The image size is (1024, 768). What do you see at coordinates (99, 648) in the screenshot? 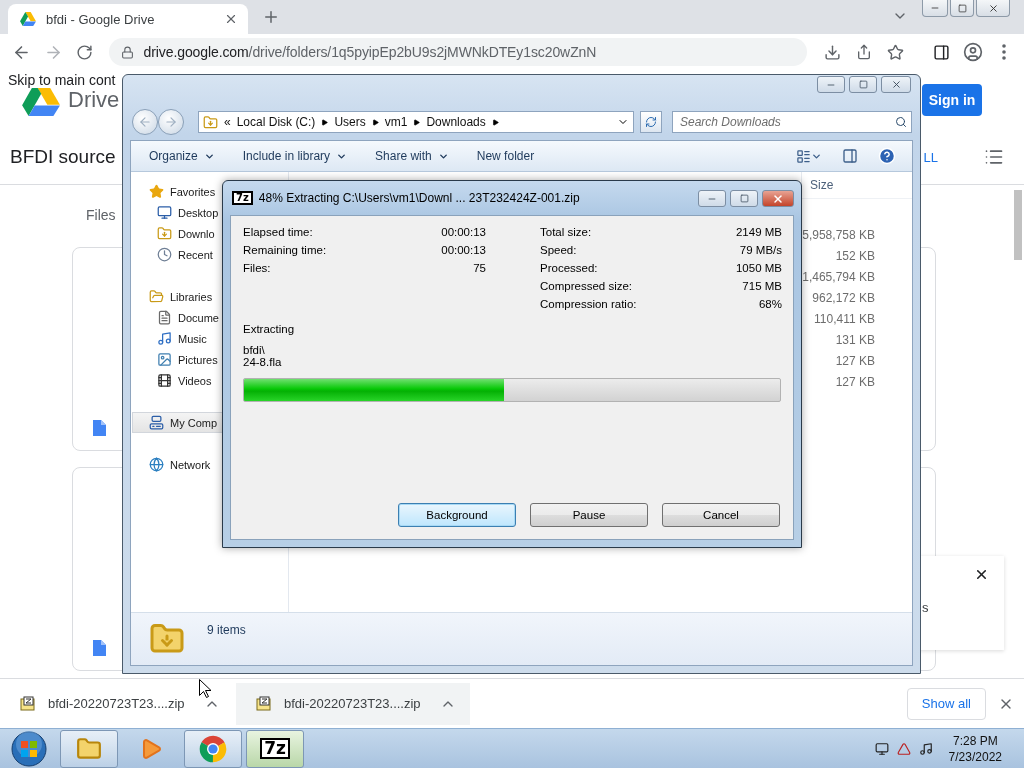
I see `document-icon` at bounding box center [99, 648].